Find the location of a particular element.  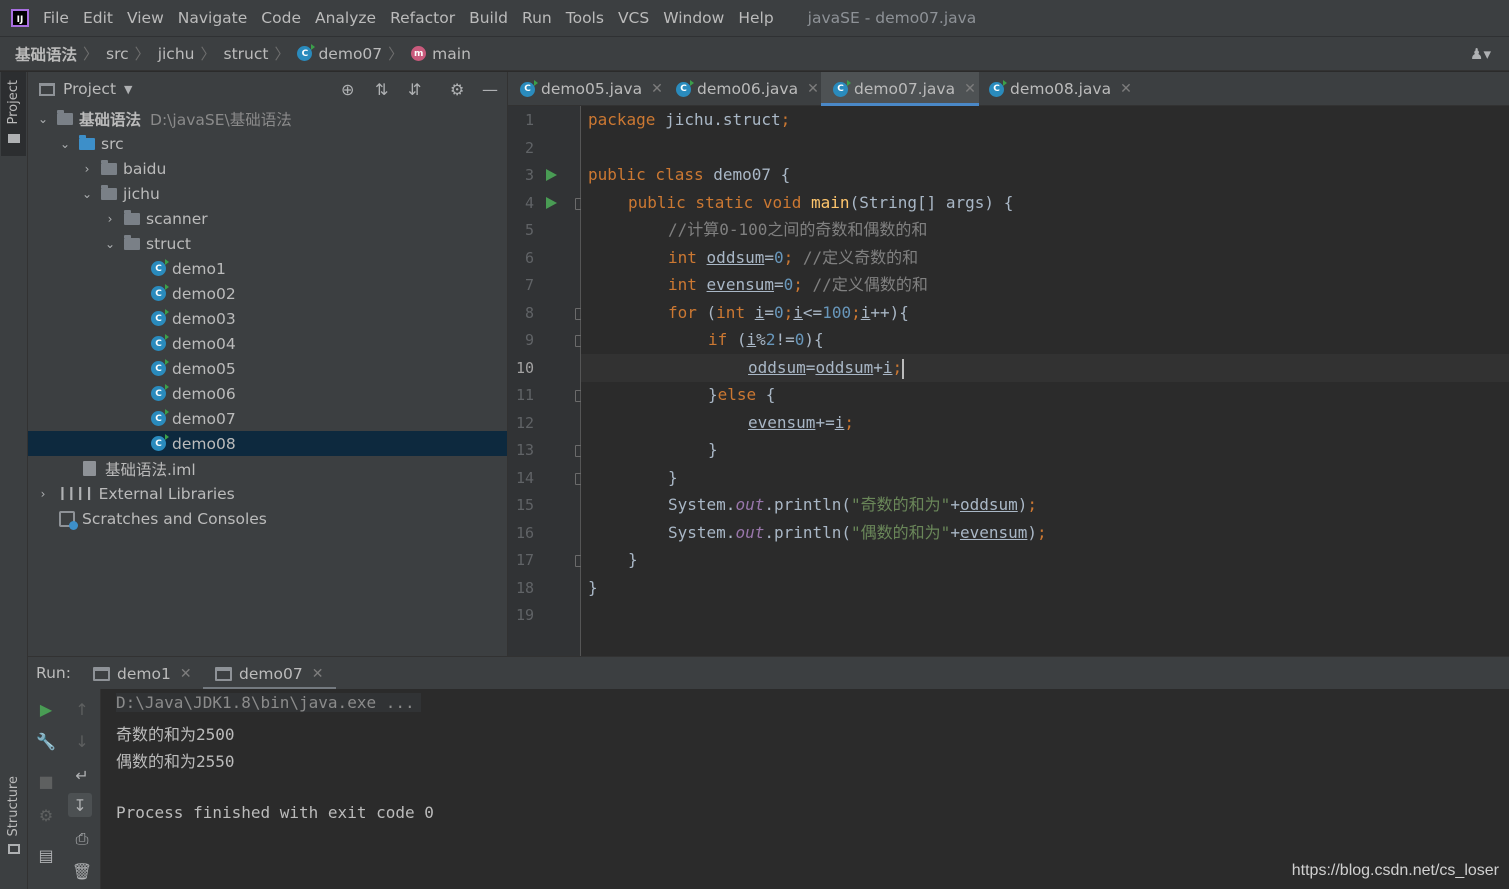

paren: ( is located at coordinates (706, 312).